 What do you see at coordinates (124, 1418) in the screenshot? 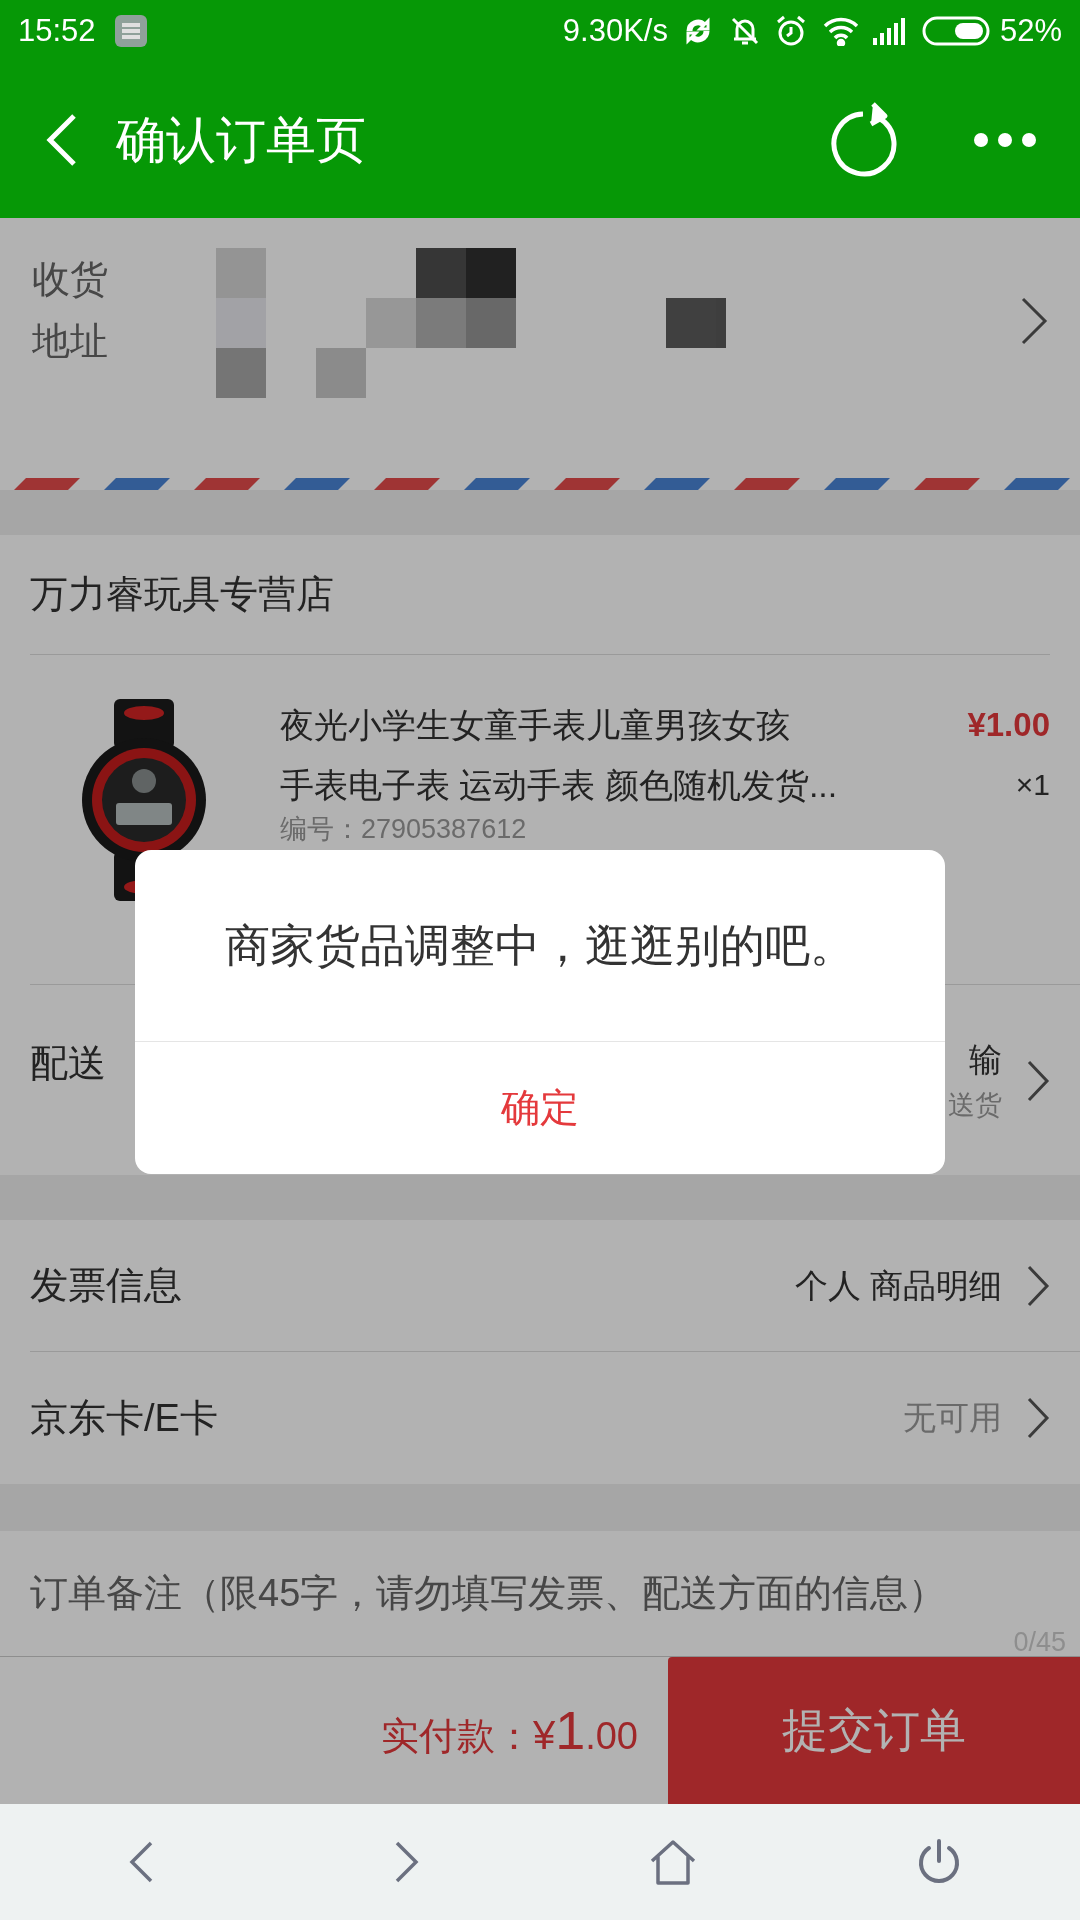
I see `row-label: 京东卡/E卡` at bounding box center [124, 1418].